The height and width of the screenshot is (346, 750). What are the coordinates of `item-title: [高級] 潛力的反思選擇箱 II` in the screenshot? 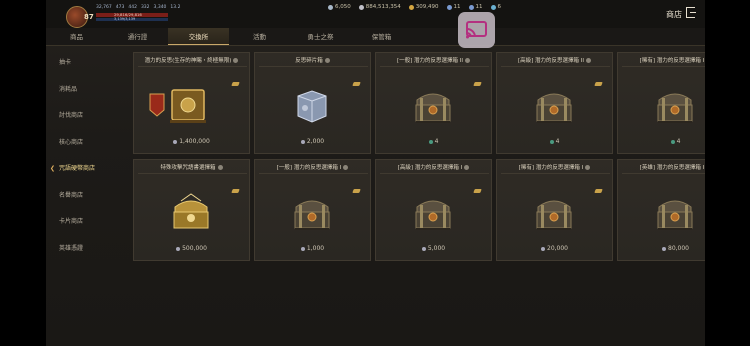 It's located at (554, 60).